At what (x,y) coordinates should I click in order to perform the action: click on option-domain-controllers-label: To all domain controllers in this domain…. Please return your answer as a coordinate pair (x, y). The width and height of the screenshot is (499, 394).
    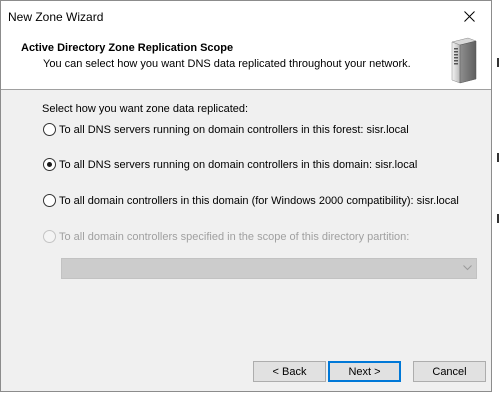
    Looking at the image, I should click on (259, 200).